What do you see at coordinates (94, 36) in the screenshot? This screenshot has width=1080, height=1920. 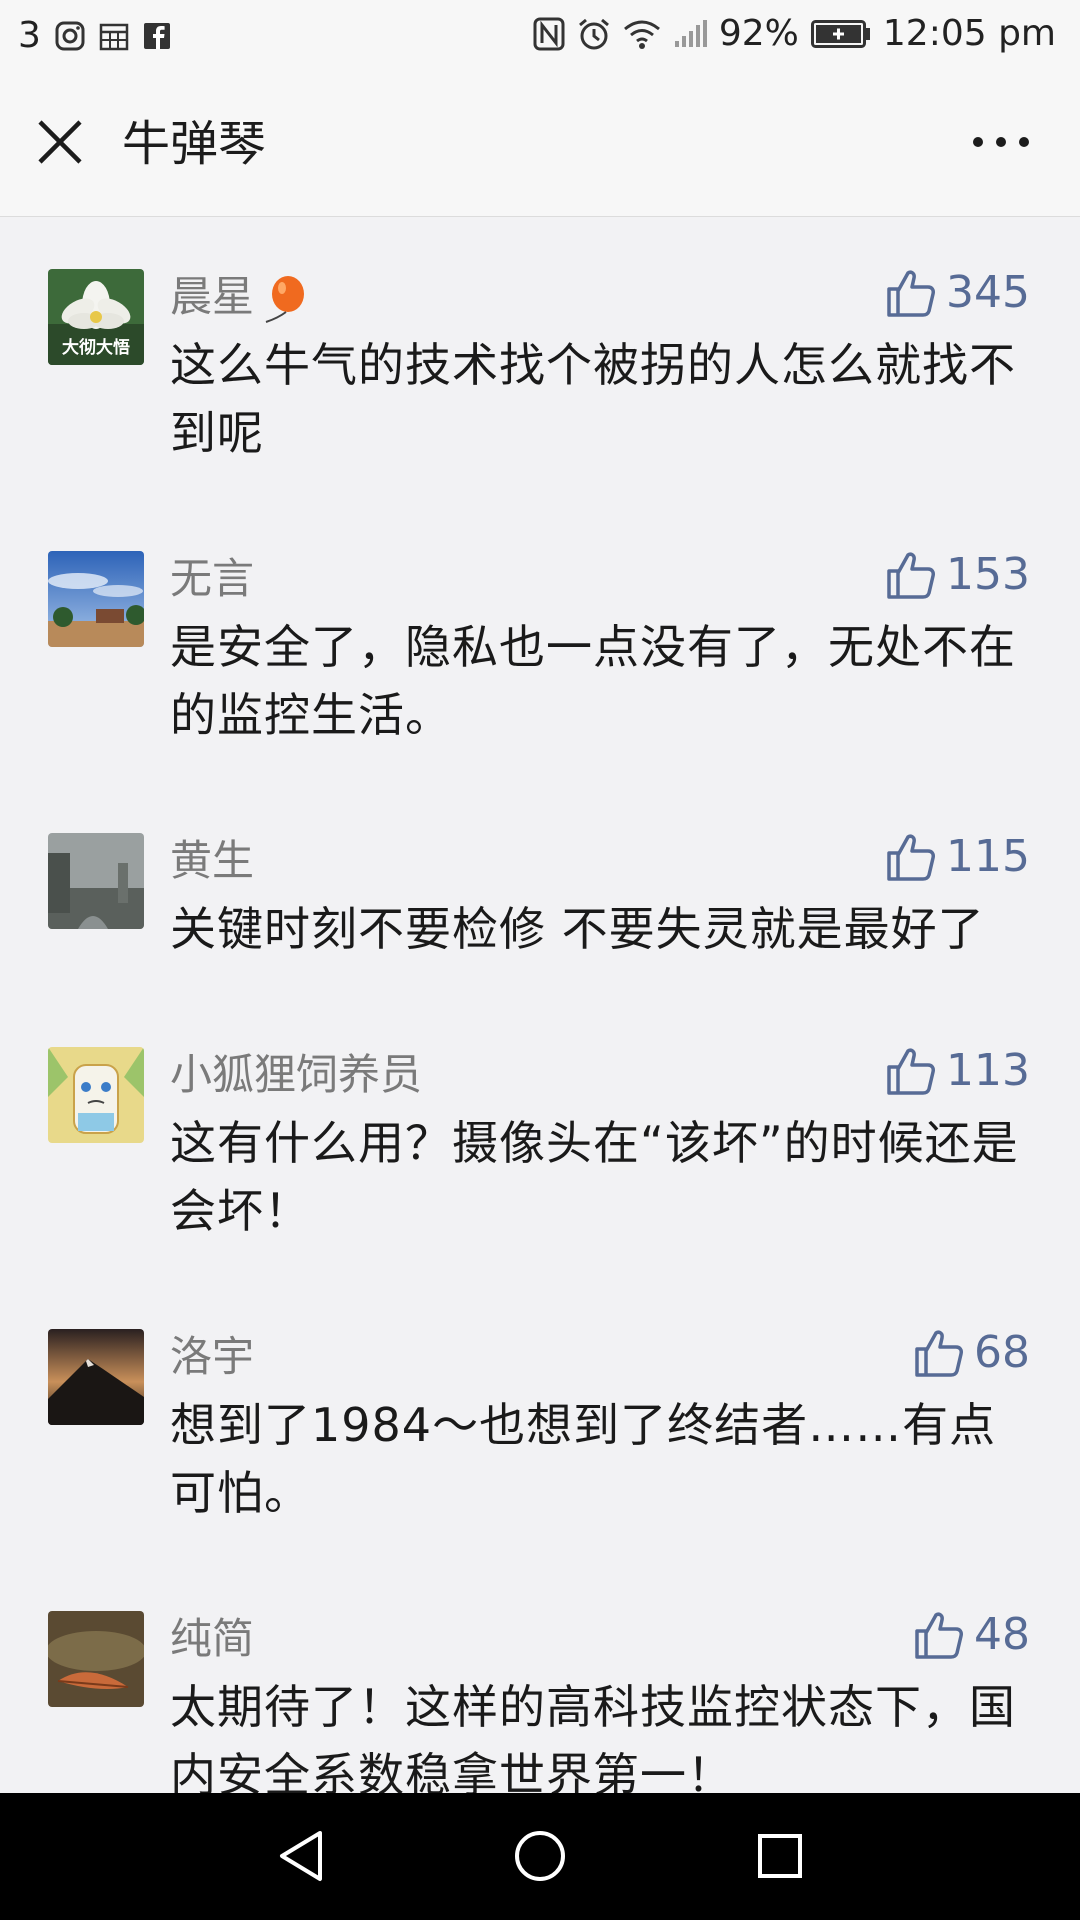 I see `status-left: 3` at bounding box center [94, 36].